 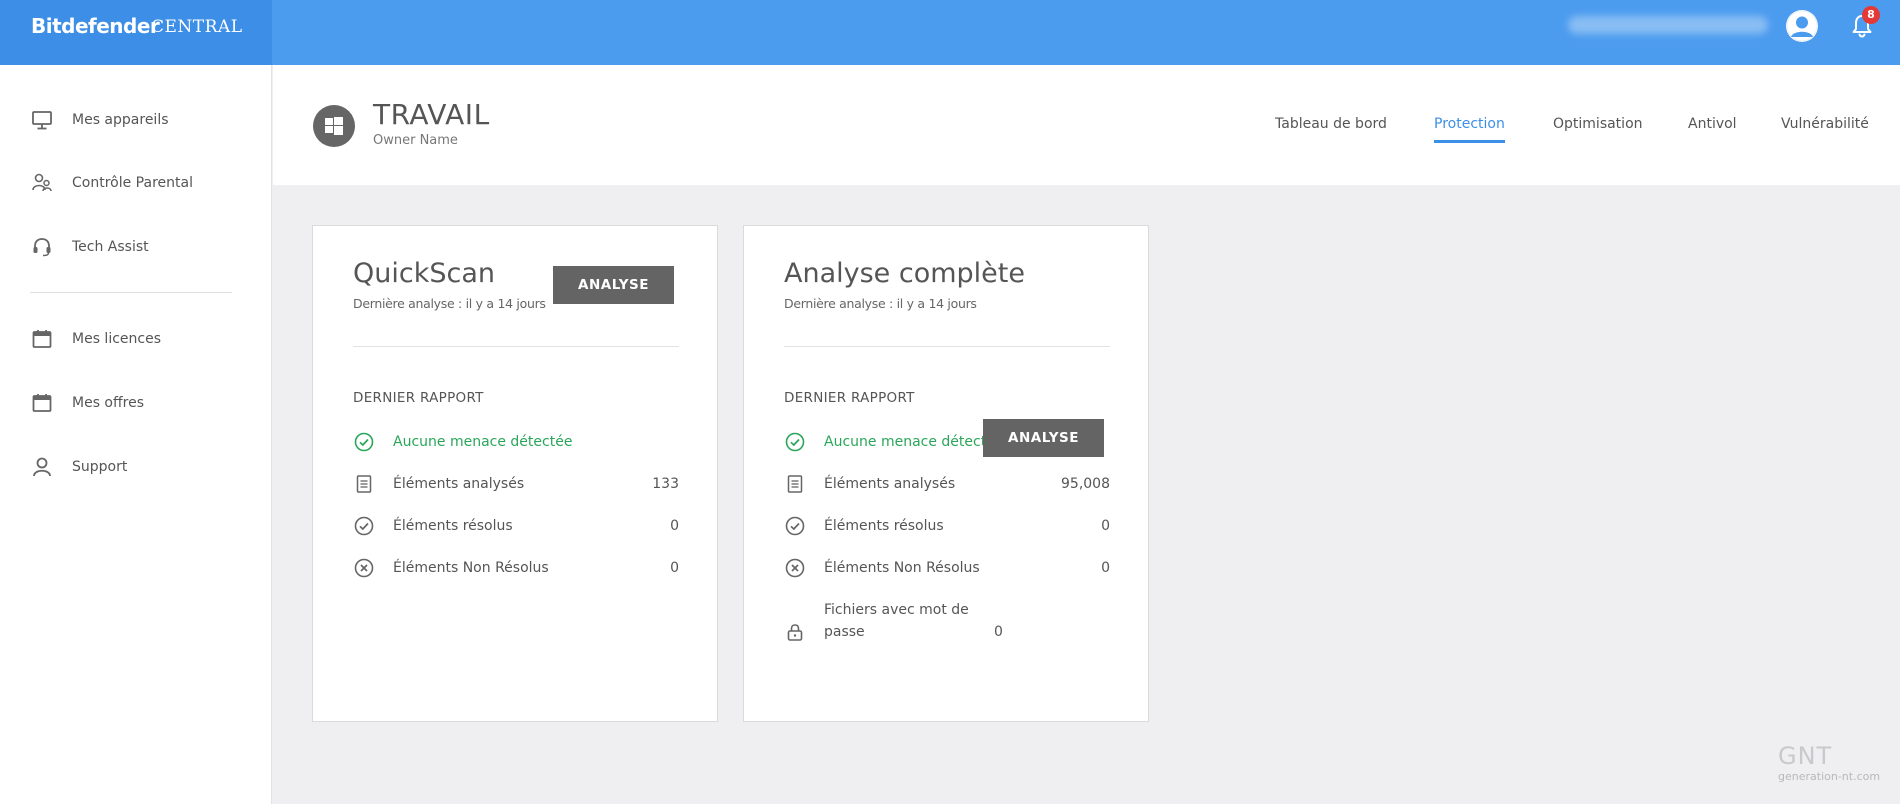 I want to click on brand-area: Bitdefender CENTRAL, so click(x=136, y=32).